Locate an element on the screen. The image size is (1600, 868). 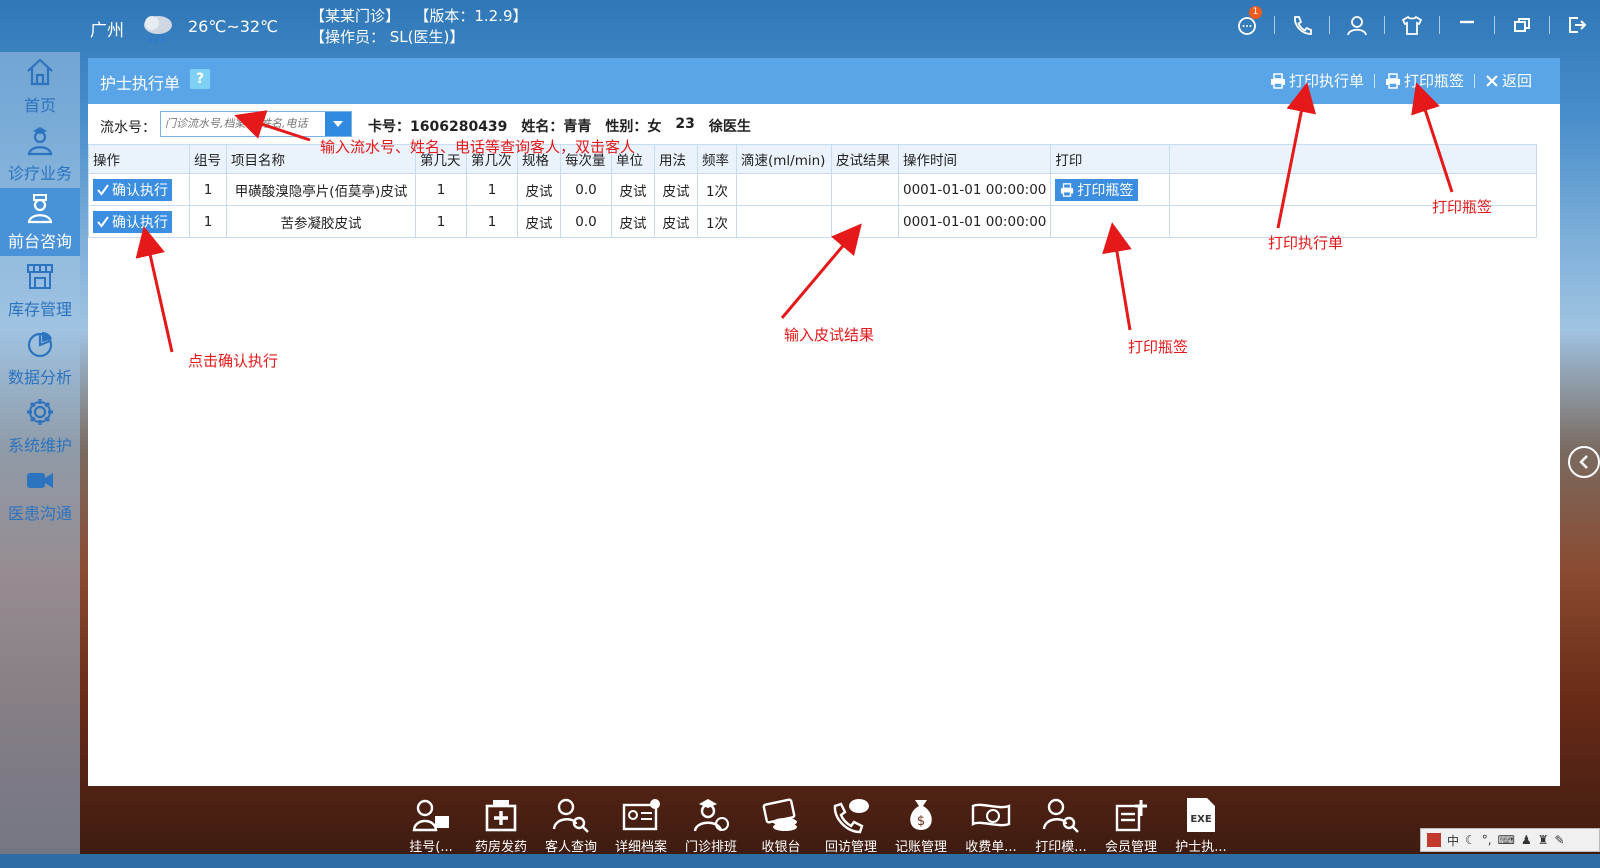
sidebar-item-inventory: 库存管理 is located at coordinates (40, 290).